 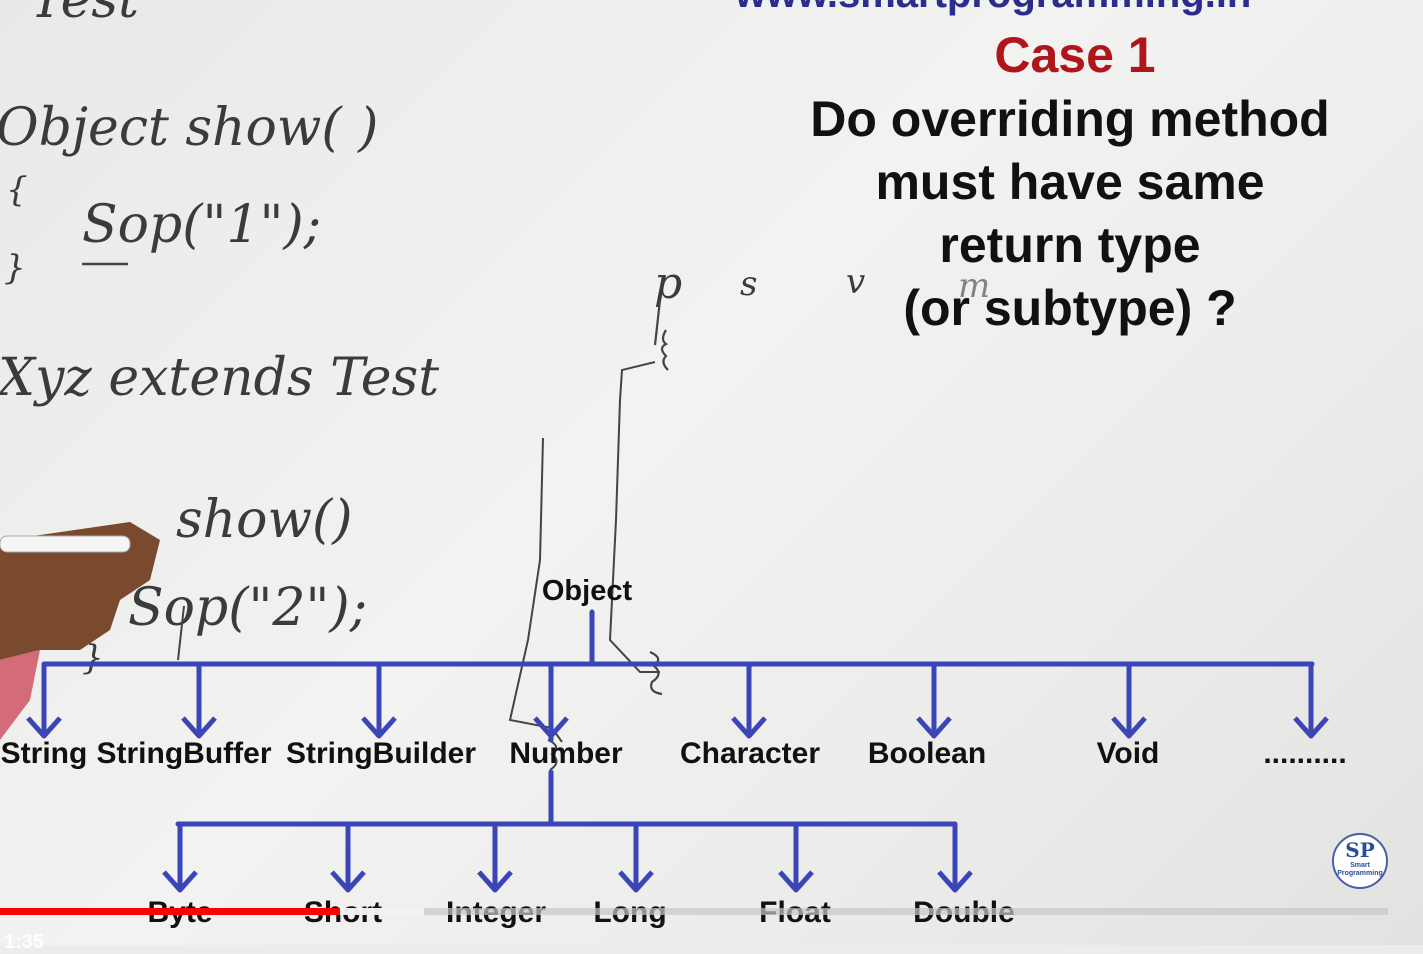 What do you see at coordinates (1128, 753) in the screenshot?
I see `subclass-label-void: Void` at bounding box center [1128, 753].